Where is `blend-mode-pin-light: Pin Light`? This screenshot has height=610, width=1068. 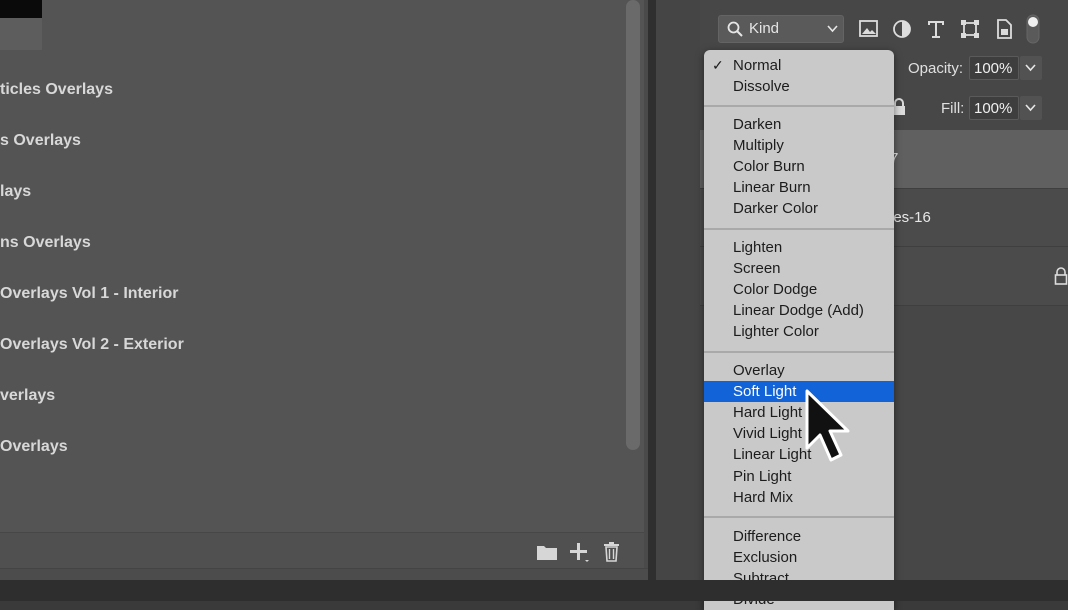
blend-mode-pin-light: Pin Light is located at coordinates (799, 476).